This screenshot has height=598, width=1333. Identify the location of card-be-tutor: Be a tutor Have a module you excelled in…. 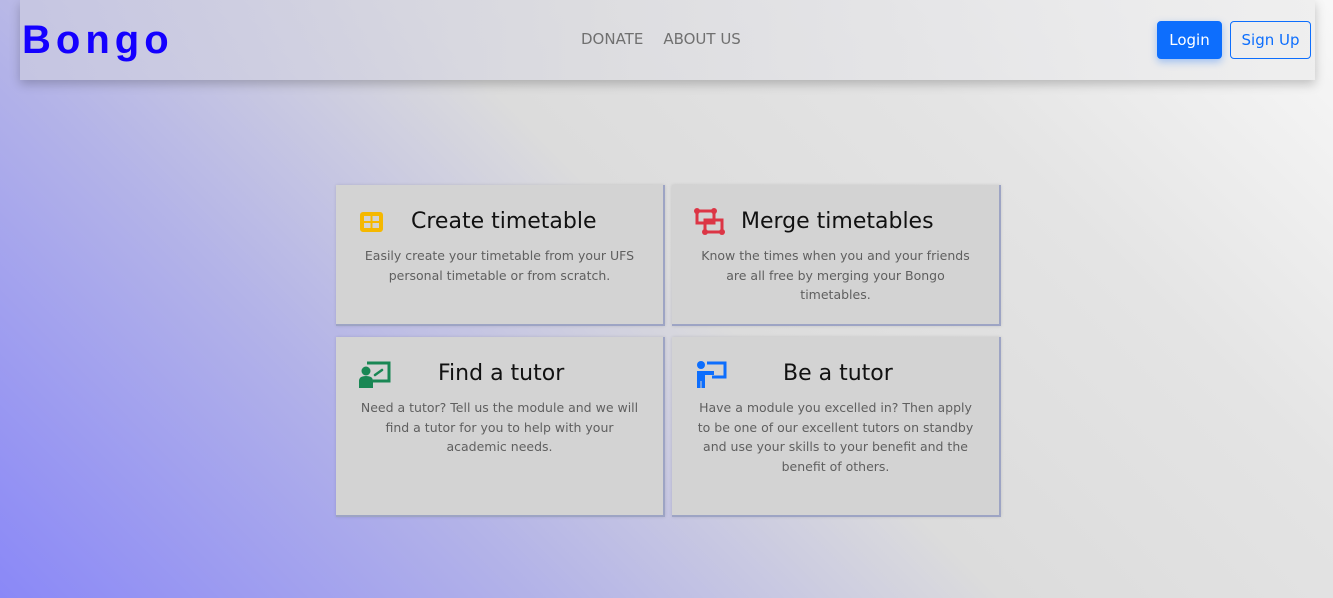
(836, 427).